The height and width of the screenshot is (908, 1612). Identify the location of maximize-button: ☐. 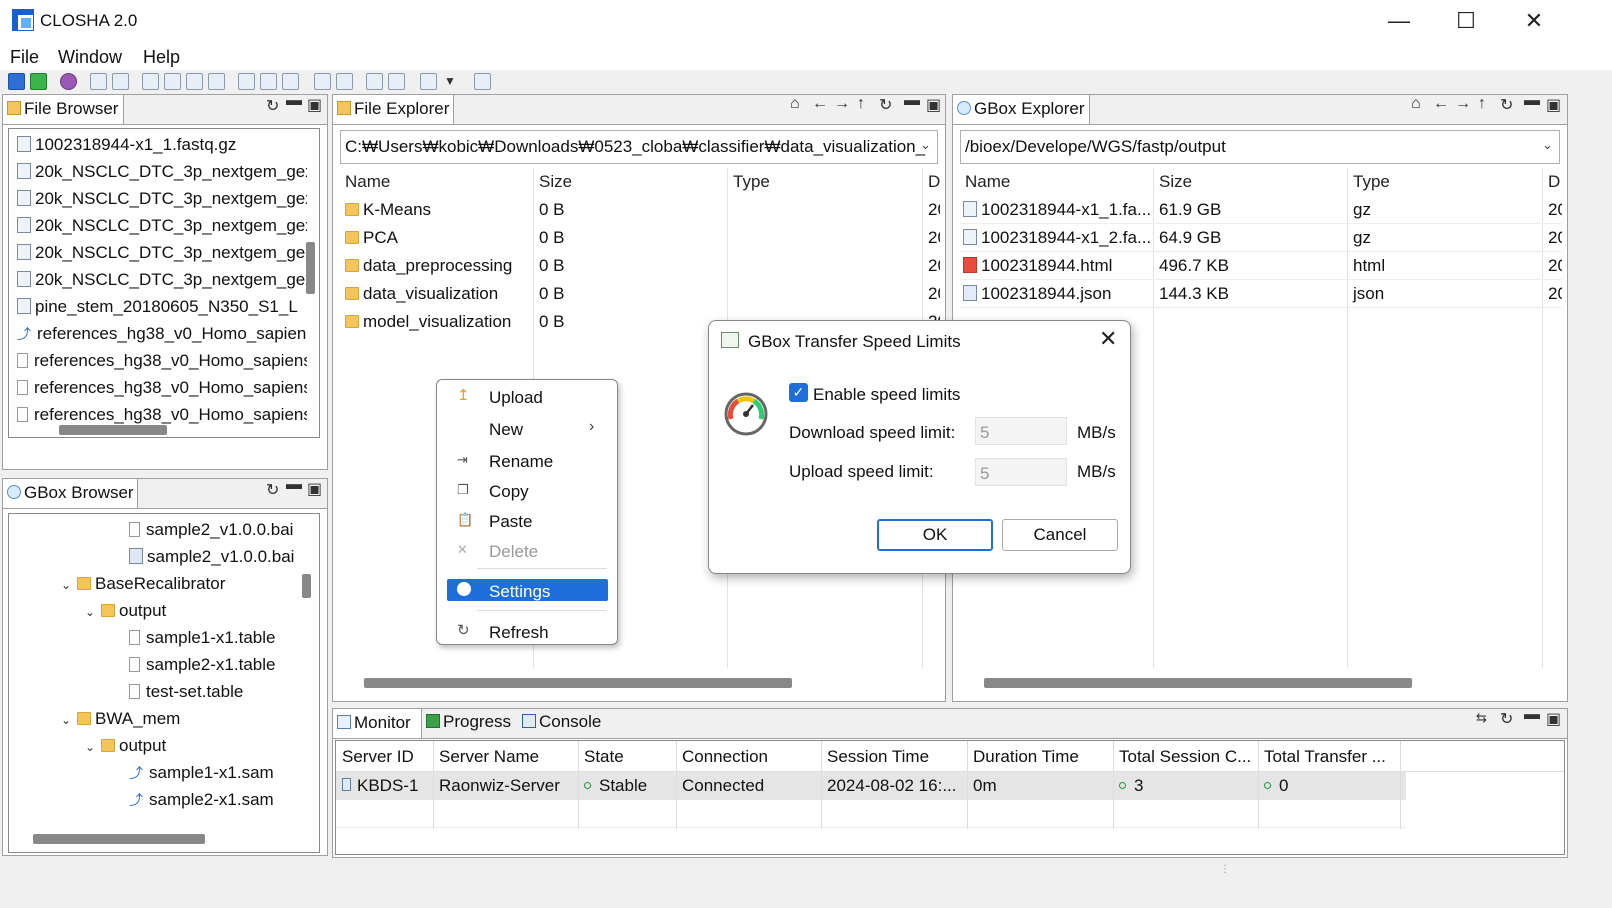
(1466, 21).